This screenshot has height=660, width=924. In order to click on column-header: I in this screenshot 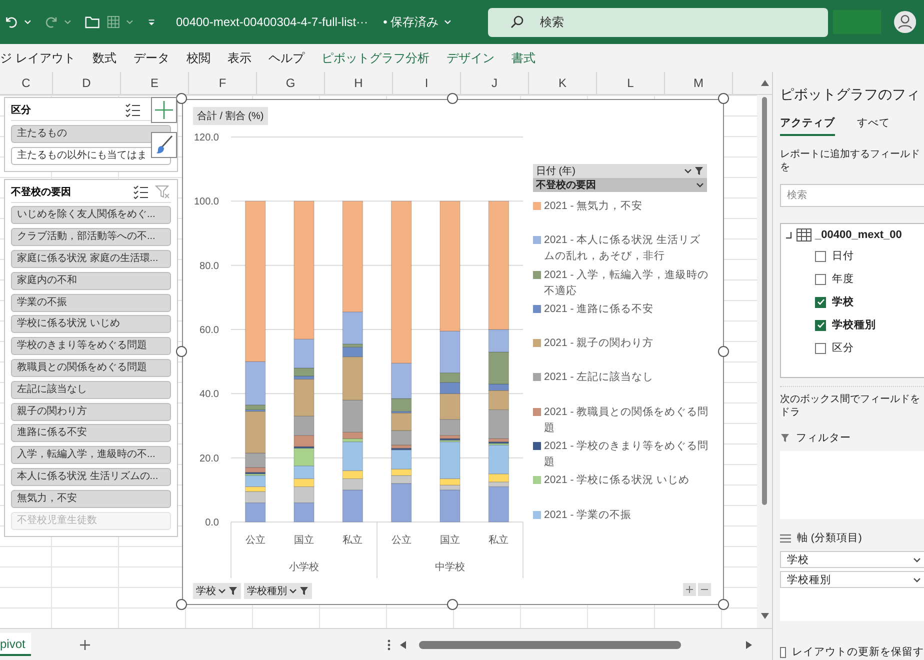, I will do `click(426, 83)`.